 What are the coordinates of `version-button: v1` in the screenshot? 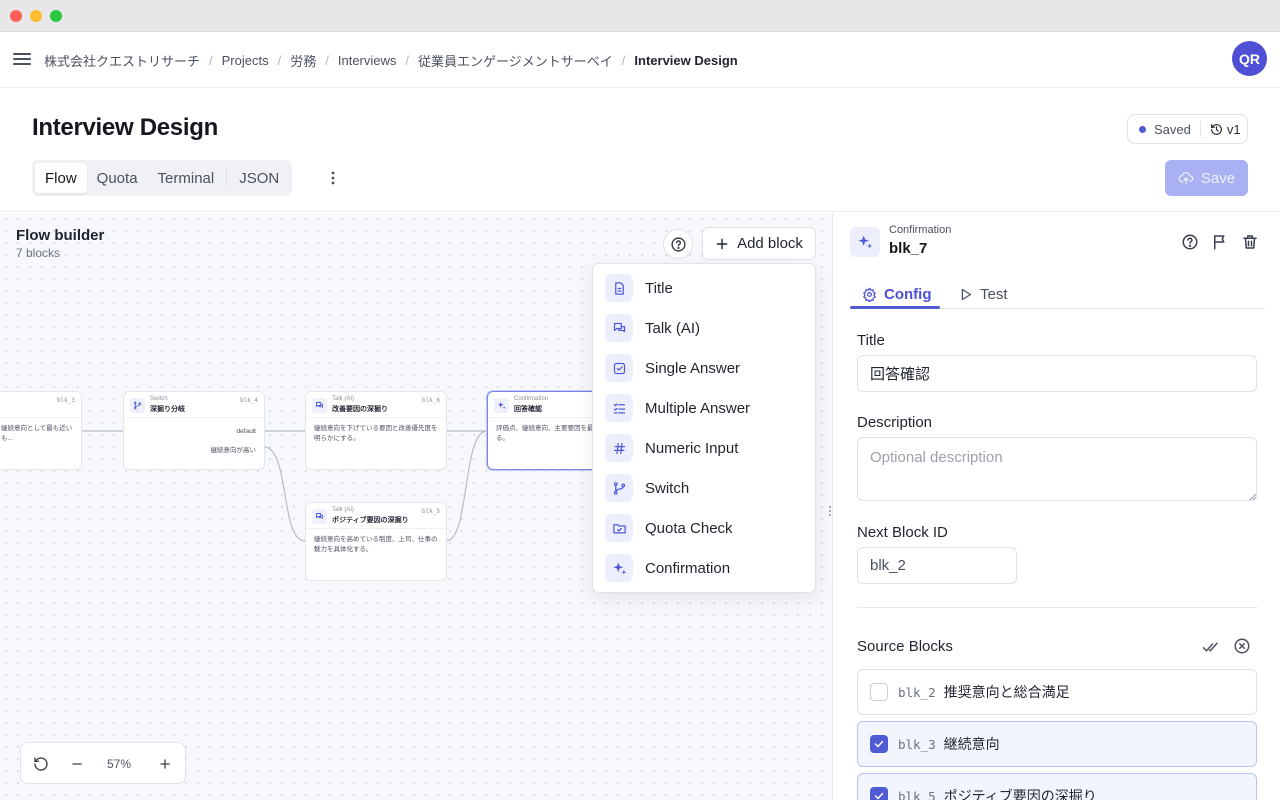 It's located at (1225, 129).